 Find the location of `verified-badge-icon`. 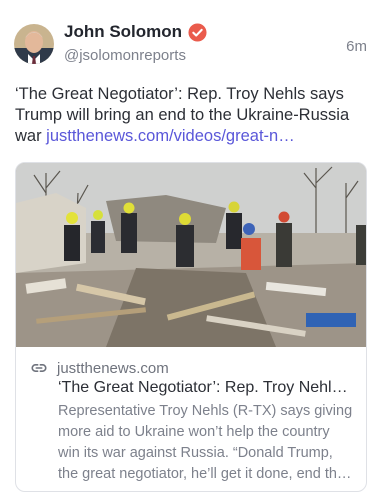

verified-badge-icon is located at coordinates (197, 32).